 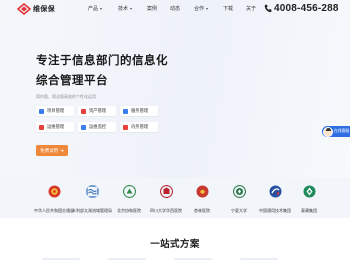 I want to click on nav-tech: 技术, so click(x=125, y=8).